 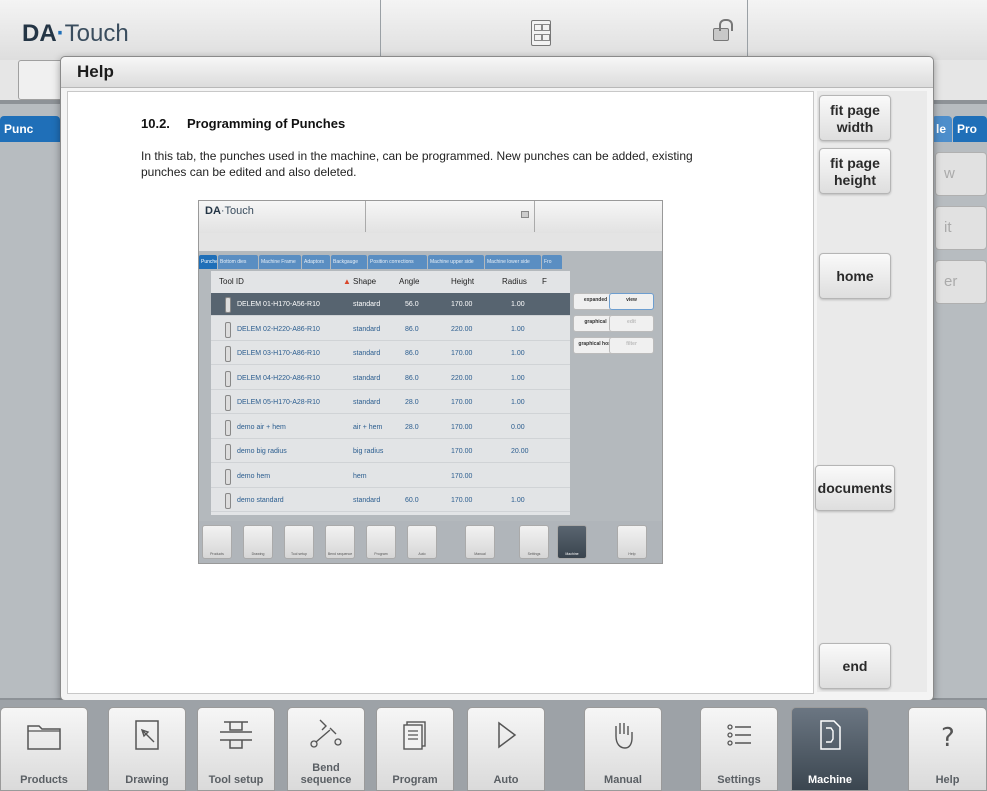 What do you see at coordinates (961, 174) in the screenshot?
I see `background-button: w` at bounding box center [961, 174].